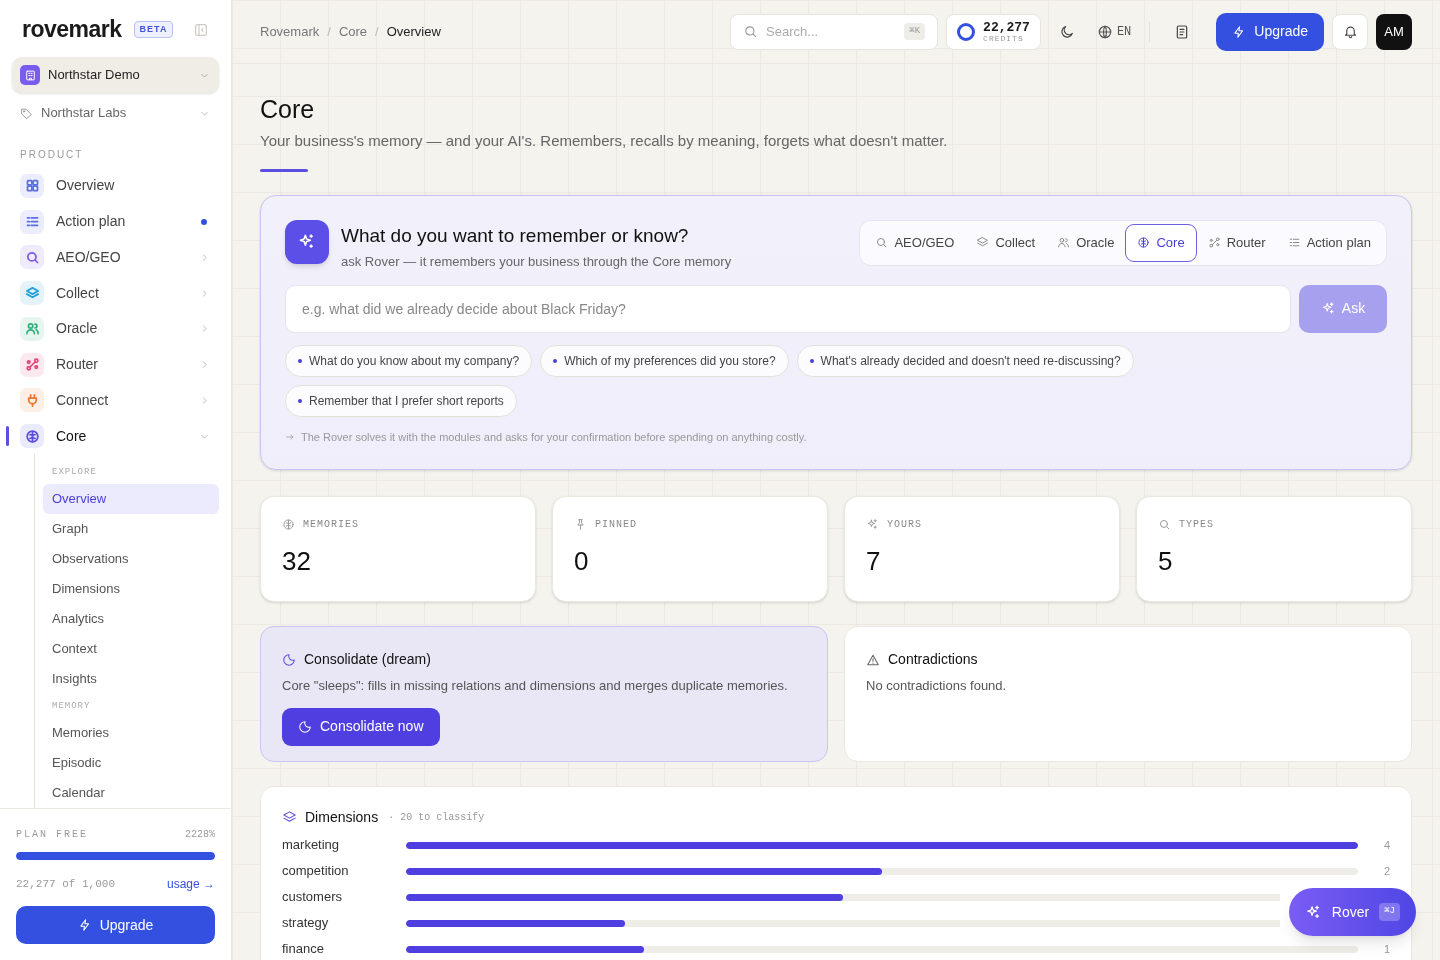  Describe the element at coordinates (74, 473) in the screenshot. I see `section-heading: EXPLORE` at that location.